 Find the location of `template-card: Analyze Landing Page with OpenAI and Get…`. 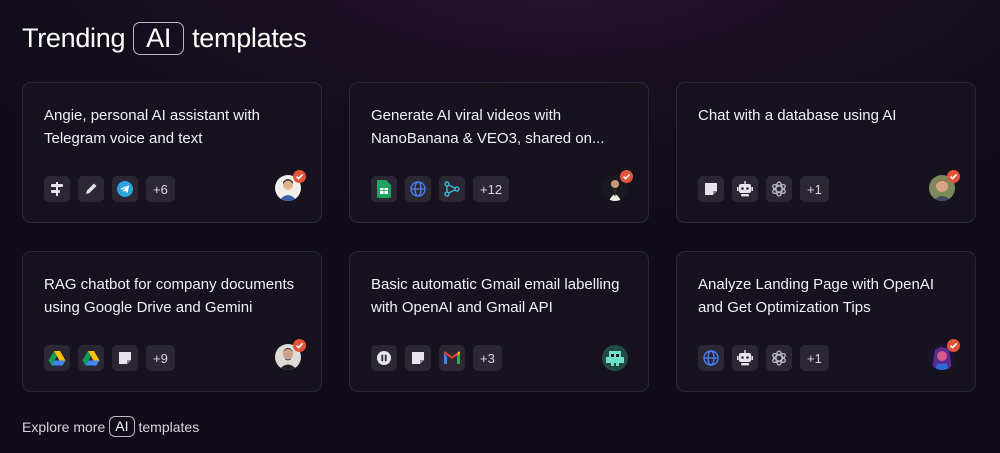

template-card: Analyze Landing Page with OpenAI and Get… is located at coordinates (826, 321).